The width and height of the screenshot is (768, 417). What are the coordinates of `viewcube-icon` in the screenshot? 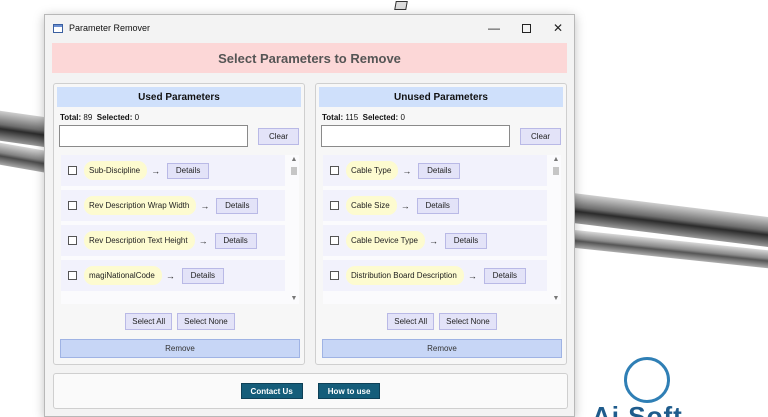 It's located at (401, 5).